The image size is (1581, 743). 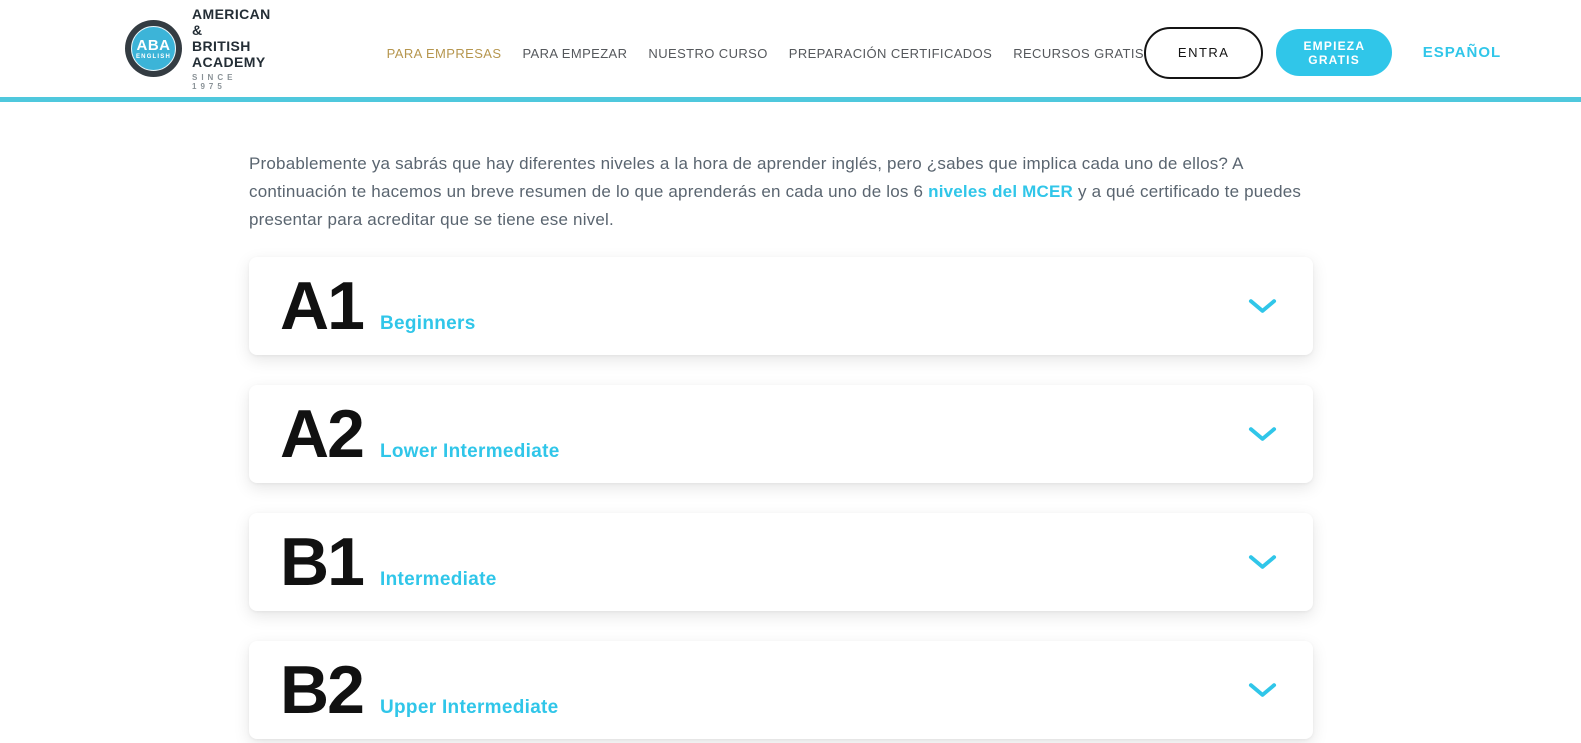 I want to click on level-name: Lower Intermediate, so click(x=470, y=451).